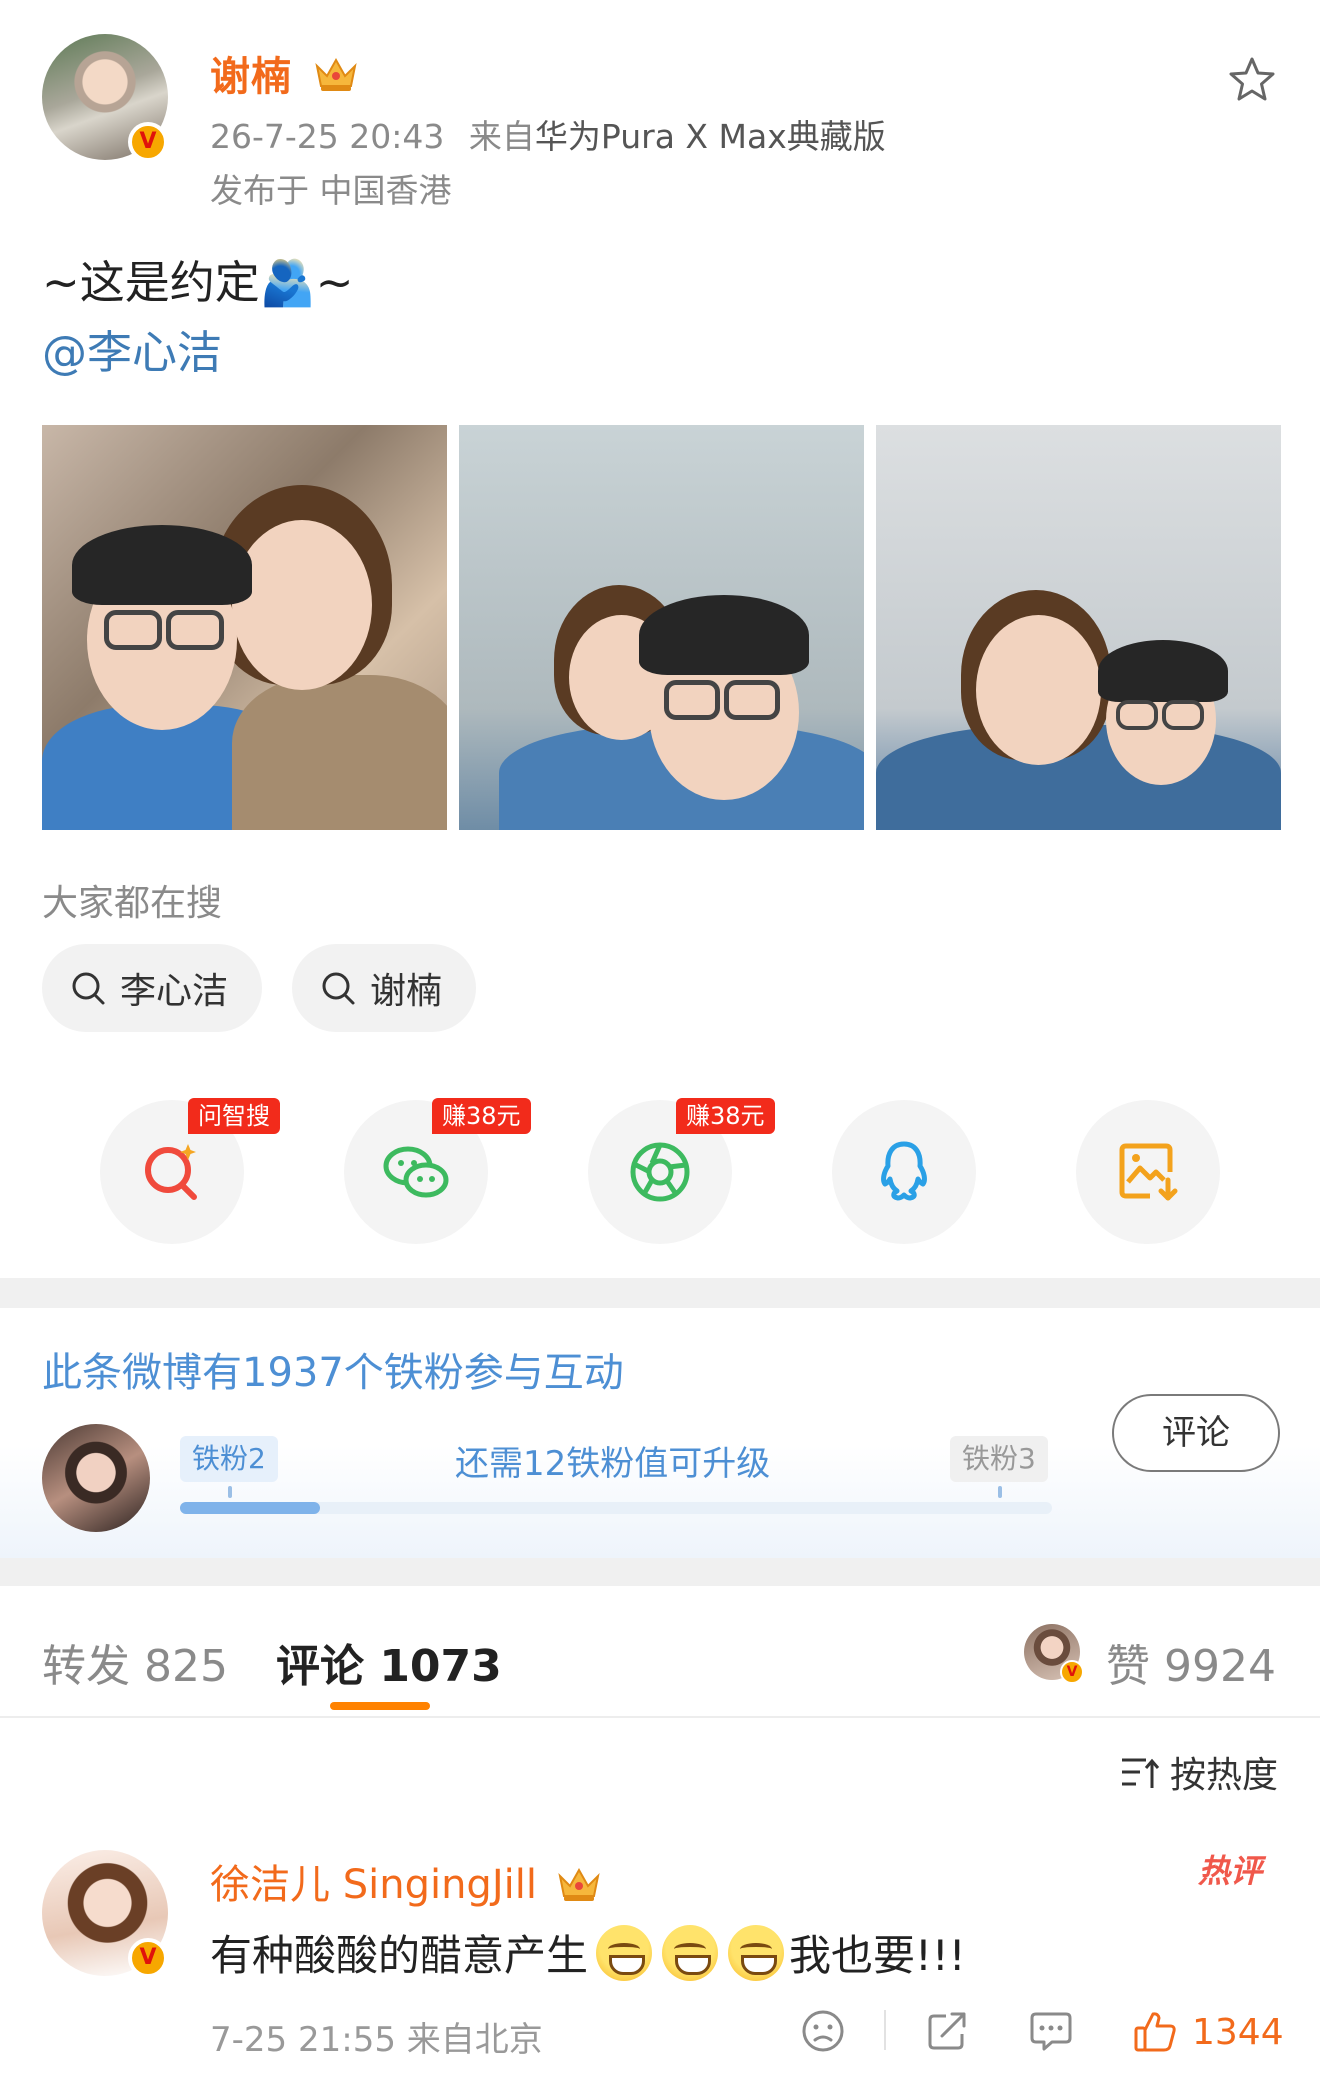  Describe the element at coordinates (1224, 1775) in the screenshot. I see `sort-label: 按热度` at that location.